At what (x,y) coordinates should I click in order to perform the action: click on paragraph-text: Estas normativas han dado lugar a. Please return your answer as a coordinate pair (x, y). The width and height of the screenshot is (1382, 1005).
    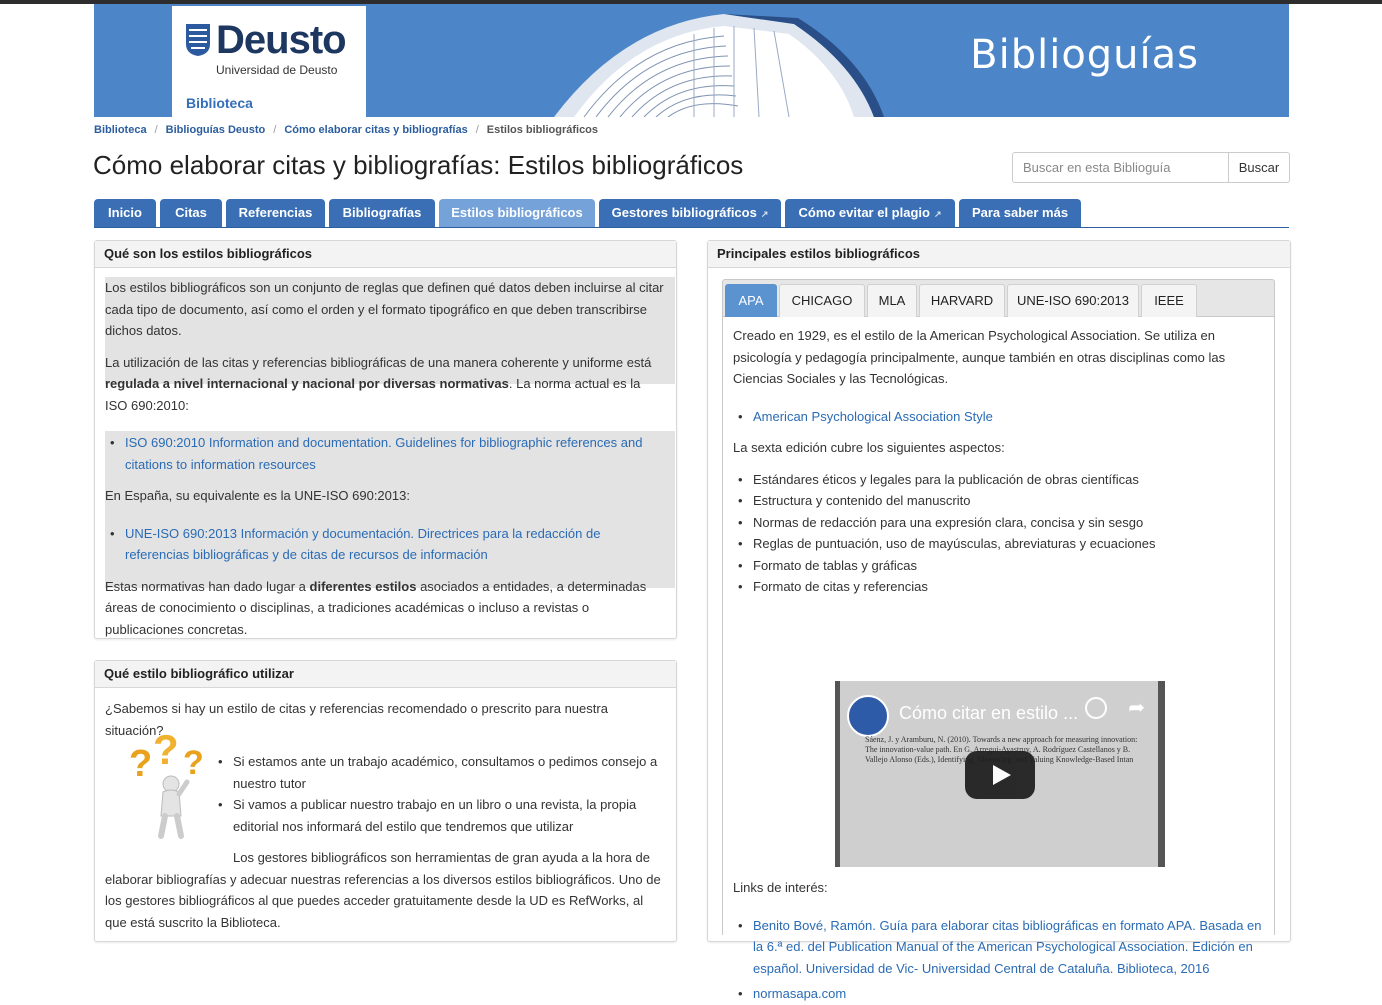
    Looking at the image, I should click on (207, 586).